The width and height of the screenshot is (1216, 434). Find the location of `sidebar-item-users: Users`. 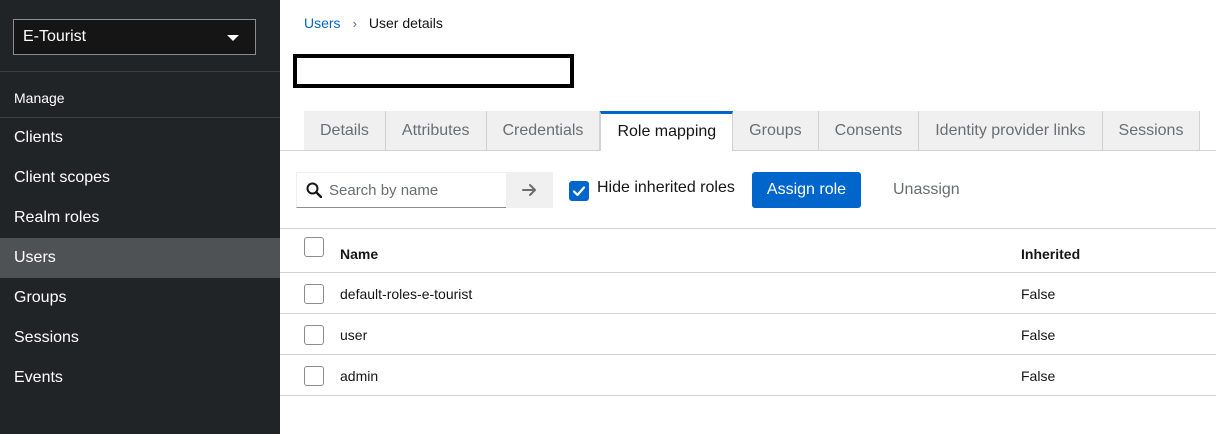

sidebar-item-users: Users is located at coordinates (140, 258).